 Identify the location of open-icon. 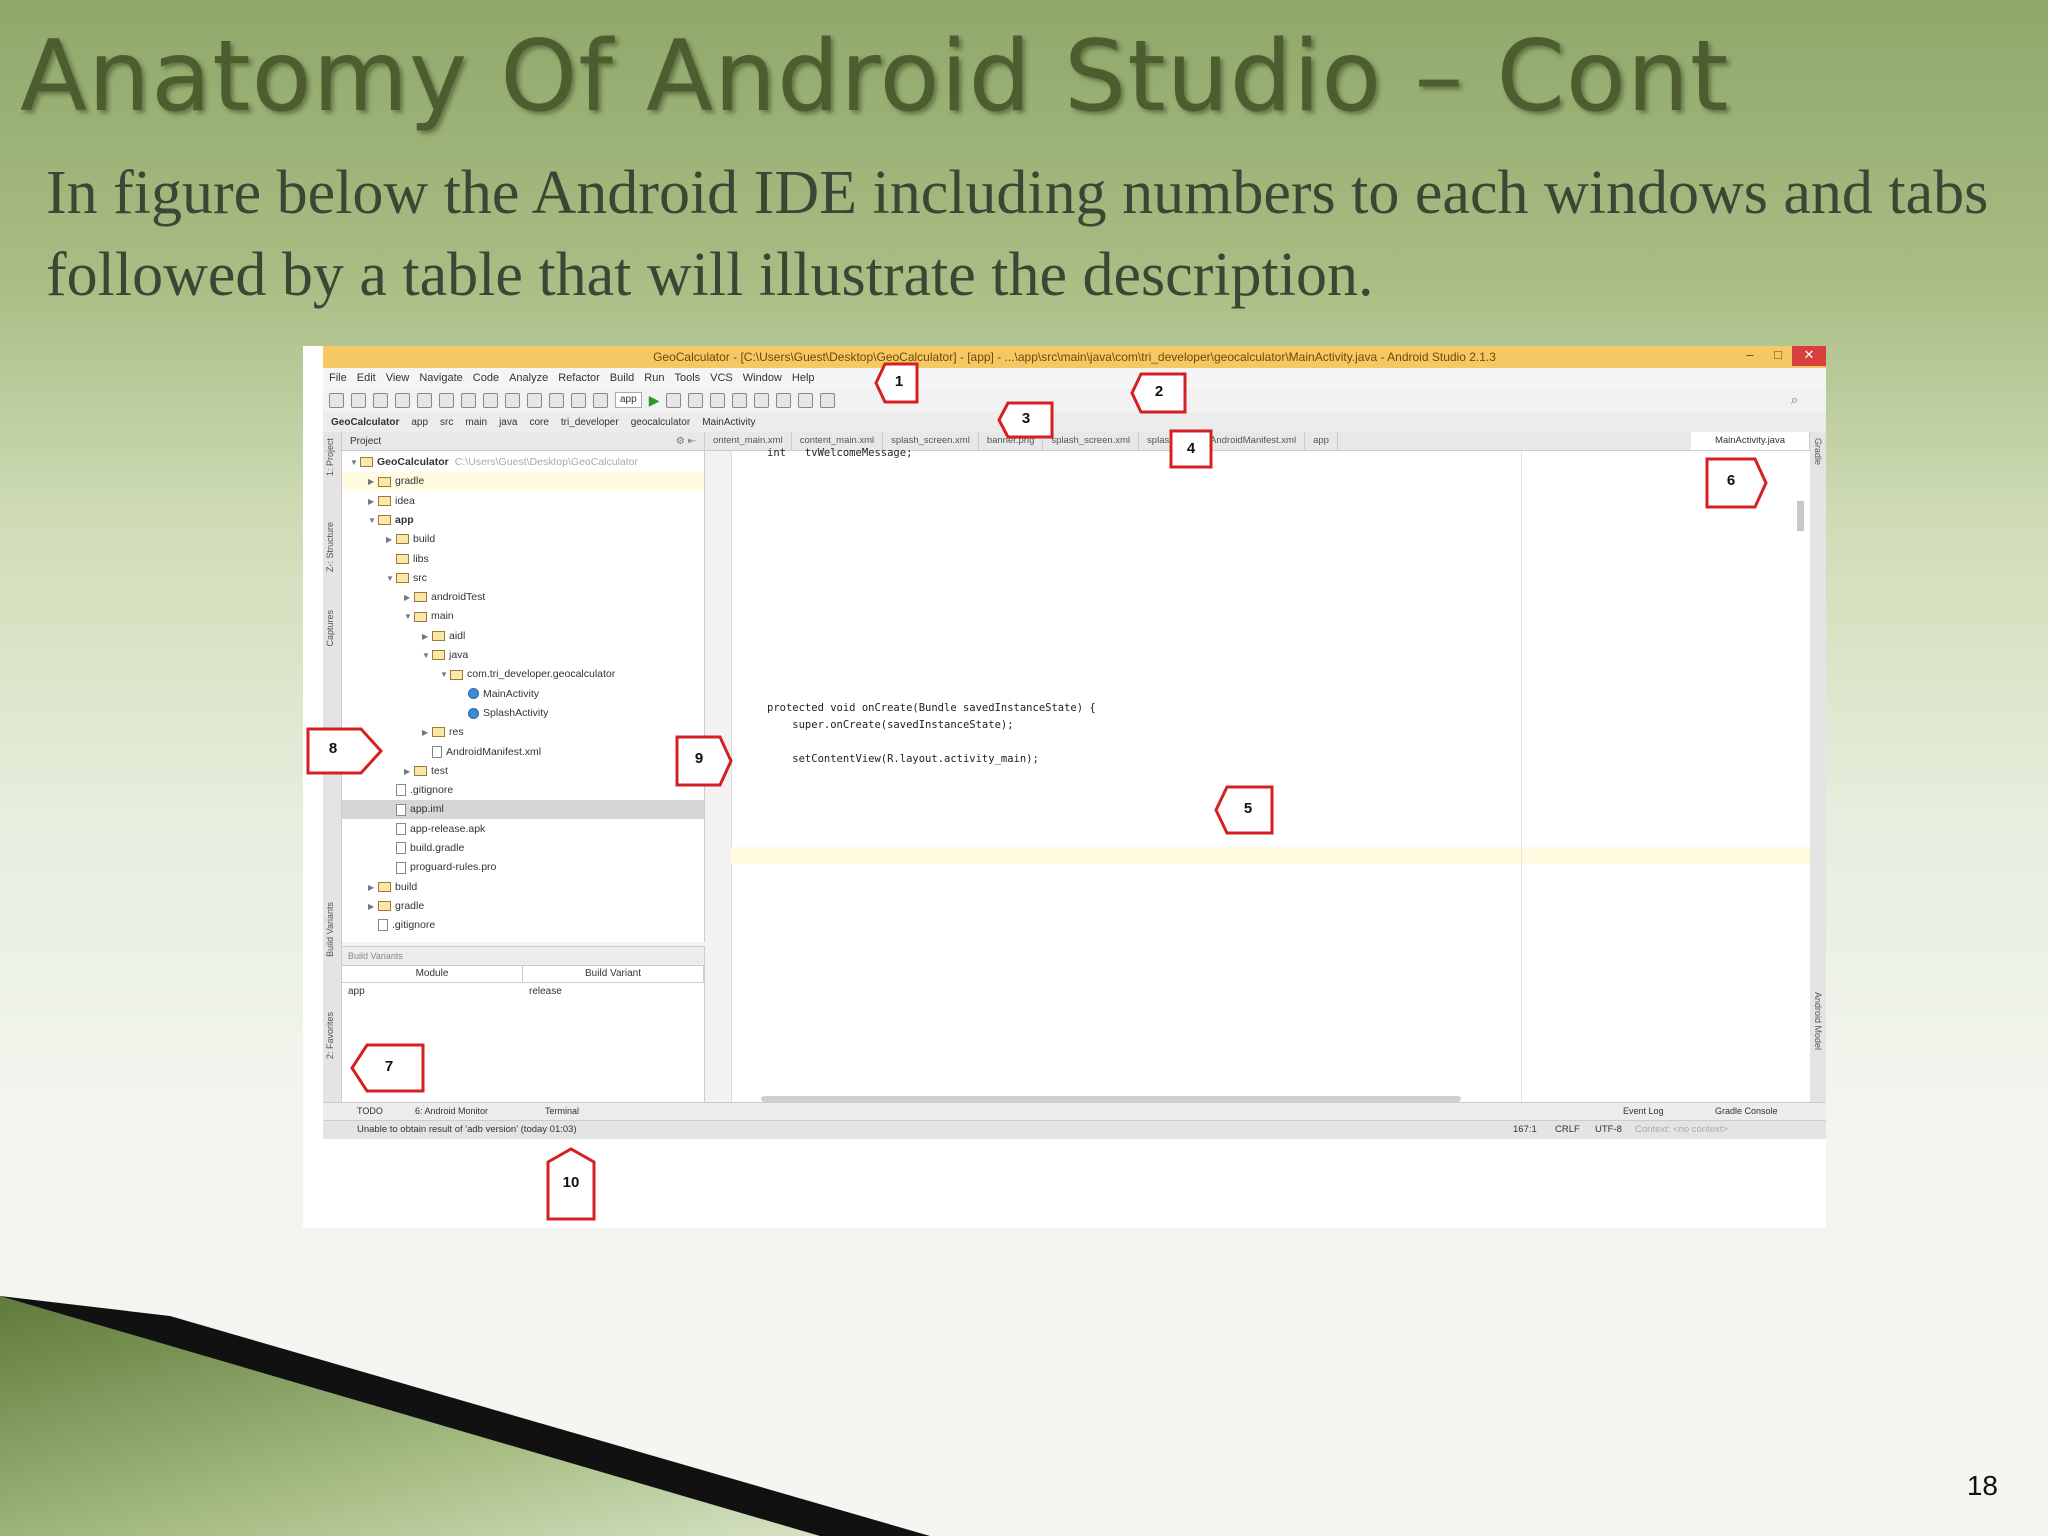
(336, 400).